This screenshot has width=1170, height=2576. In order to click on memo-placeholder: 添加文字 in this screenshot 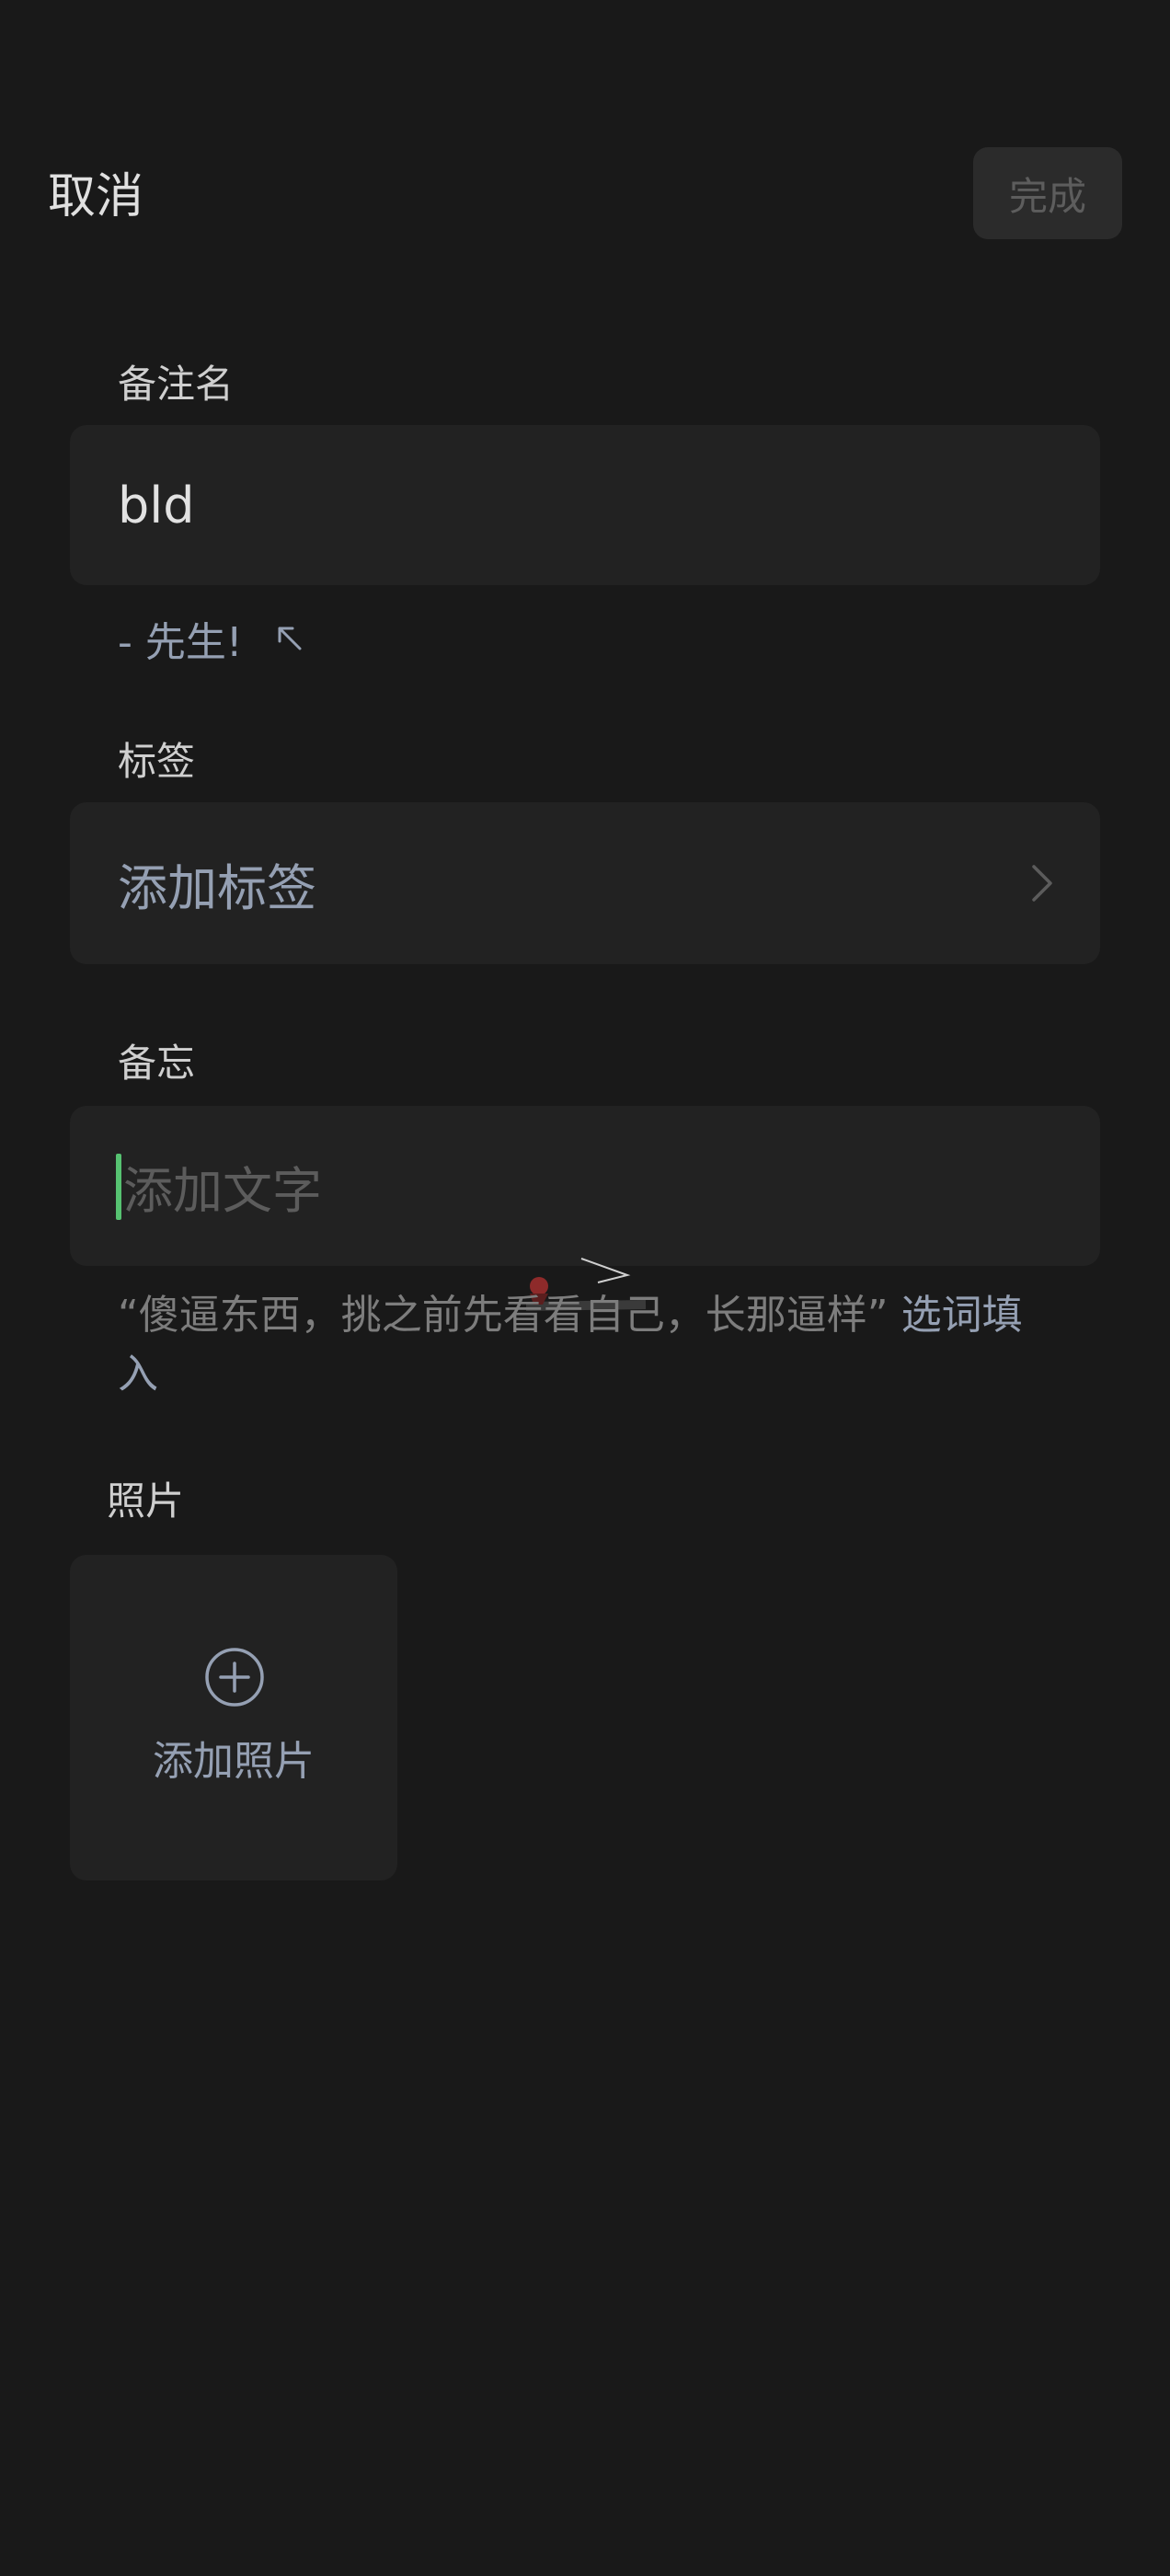, I will do `click(222, 1190)`.